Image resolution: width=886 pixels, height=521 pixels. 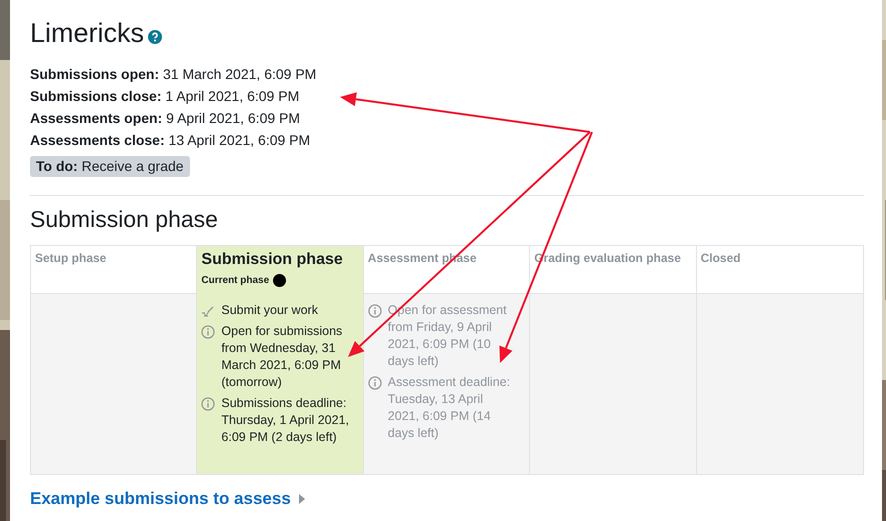 What do you see at coordinates (279, 280) in the screenshot?
I see `current-dot-icon` at bounding box center [279, 280].